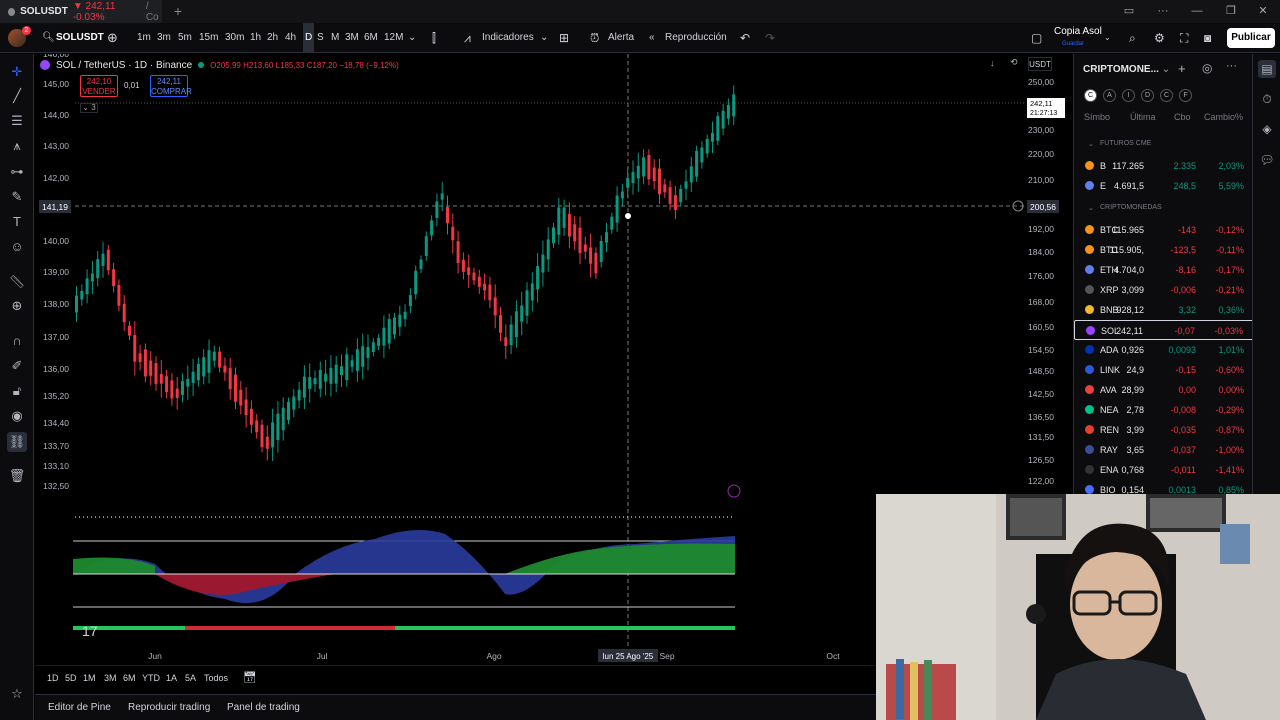  Describe the element at coordinates (1163, 410) in the screenshot. I see `watchlist-row: NEA 2,78 -0,008 -0,29%` at that location.